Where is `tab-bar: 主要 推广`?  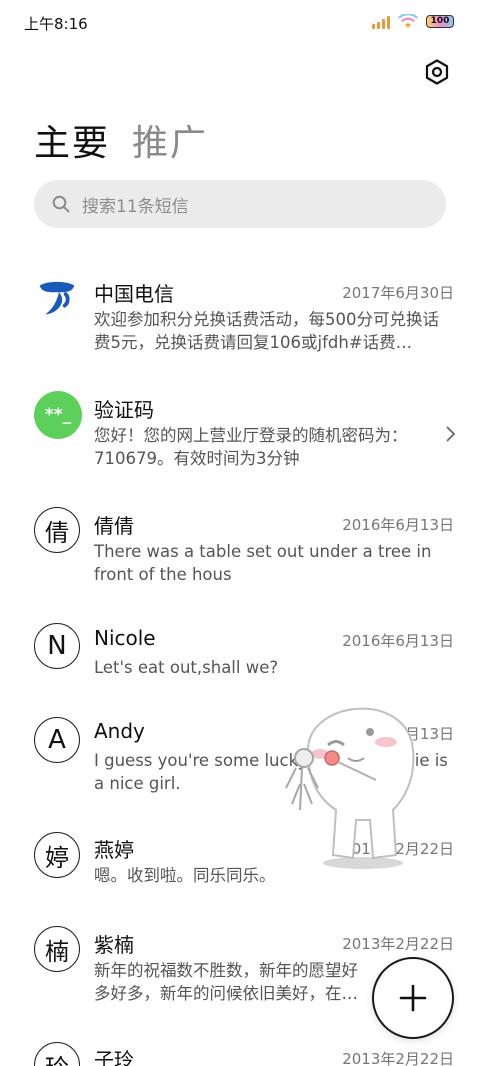
tab-bar: 主要 推广 is located at coordinates (121, 140).